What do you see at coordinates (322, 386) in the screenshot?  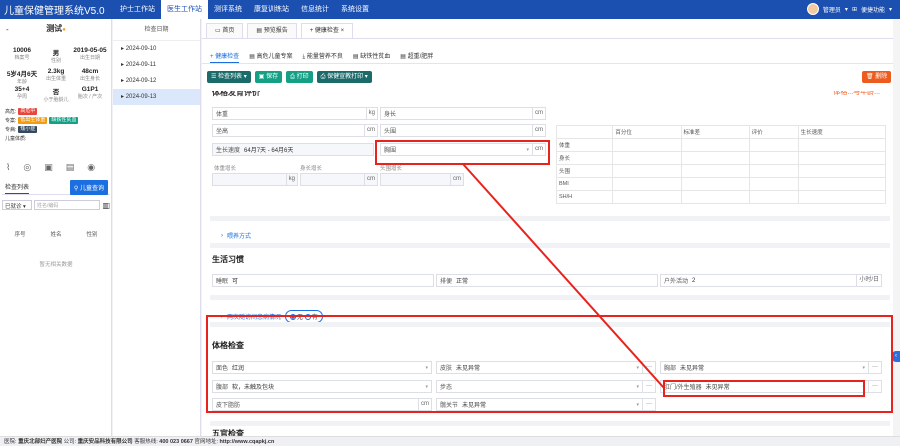 I see `abdomen-select: 腹部 软，未触及包块 ▾` at bounding box center [322, 386].